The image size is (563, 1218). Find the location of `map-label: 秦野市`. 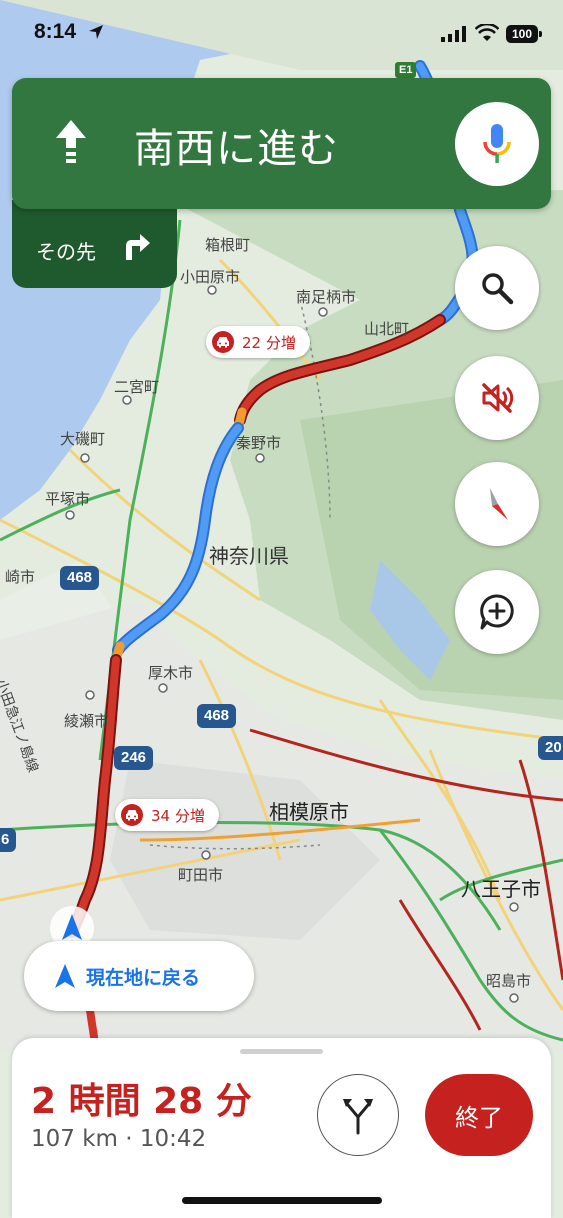

map-label: 秦野市 is located at coordinates (259, 443).